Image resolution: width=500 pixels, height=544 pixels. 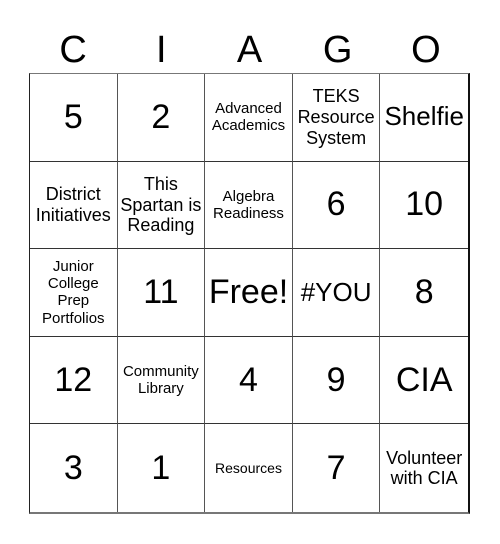 I want to click on bingo-cell: Resources, so click(x=249, y=468).